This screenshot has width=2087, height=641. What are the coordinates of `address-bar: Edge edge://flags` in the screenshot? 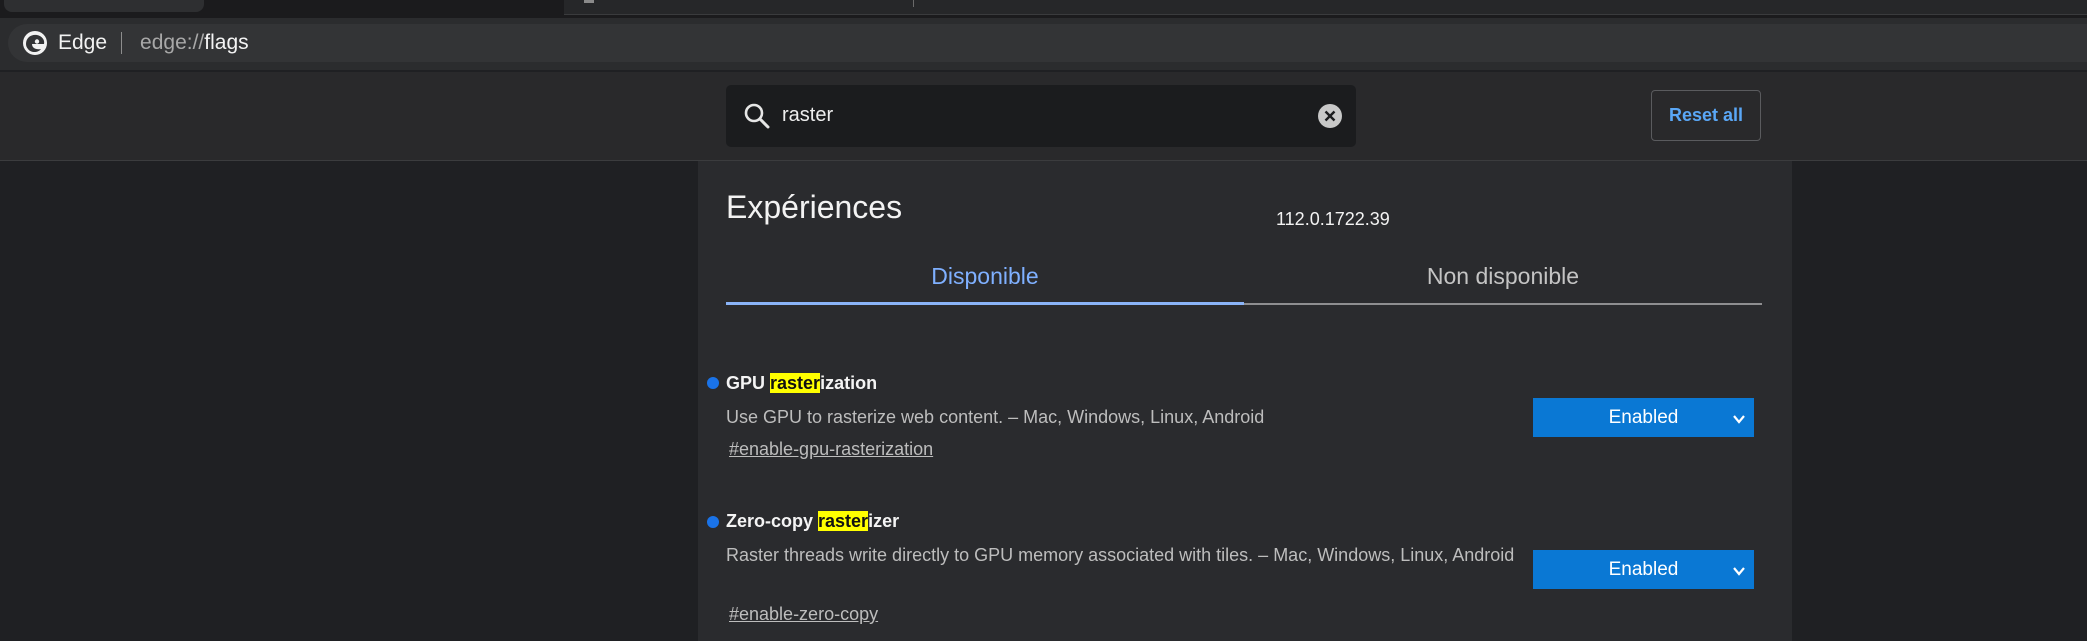 It's located at (1043, 44).